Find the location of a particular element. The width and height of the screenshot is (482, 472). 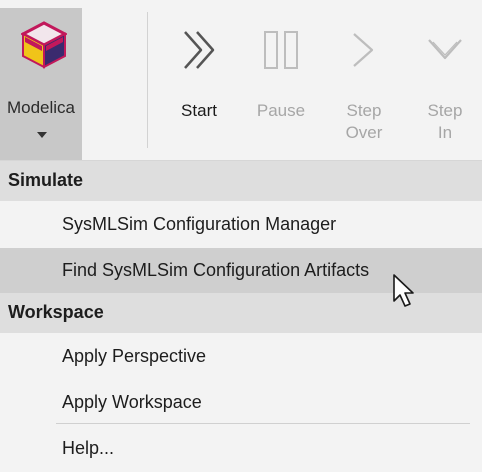

modelica-dropdown-button: Modelica is located at coordinates (41, 84).